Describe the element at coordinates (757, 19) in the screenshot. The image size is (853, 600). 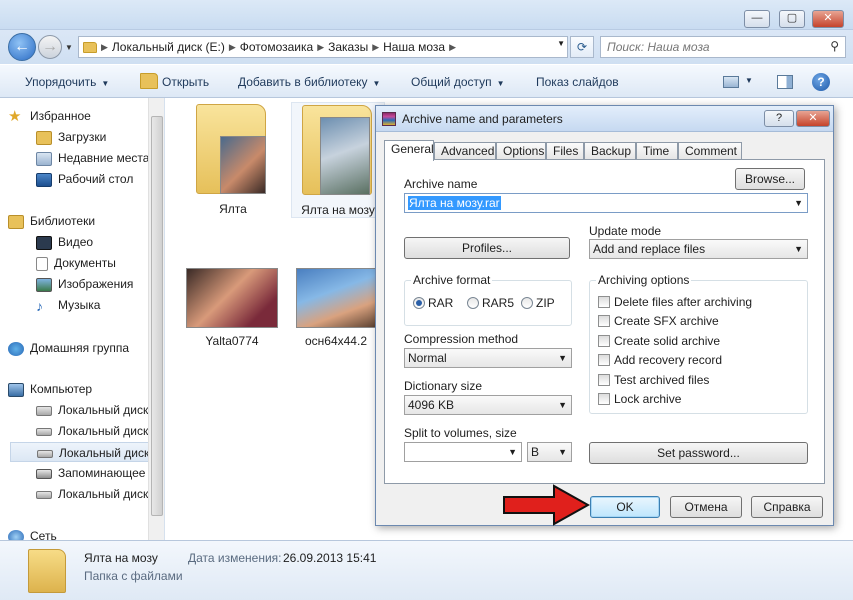
I see `minimize-button: —` at that location.